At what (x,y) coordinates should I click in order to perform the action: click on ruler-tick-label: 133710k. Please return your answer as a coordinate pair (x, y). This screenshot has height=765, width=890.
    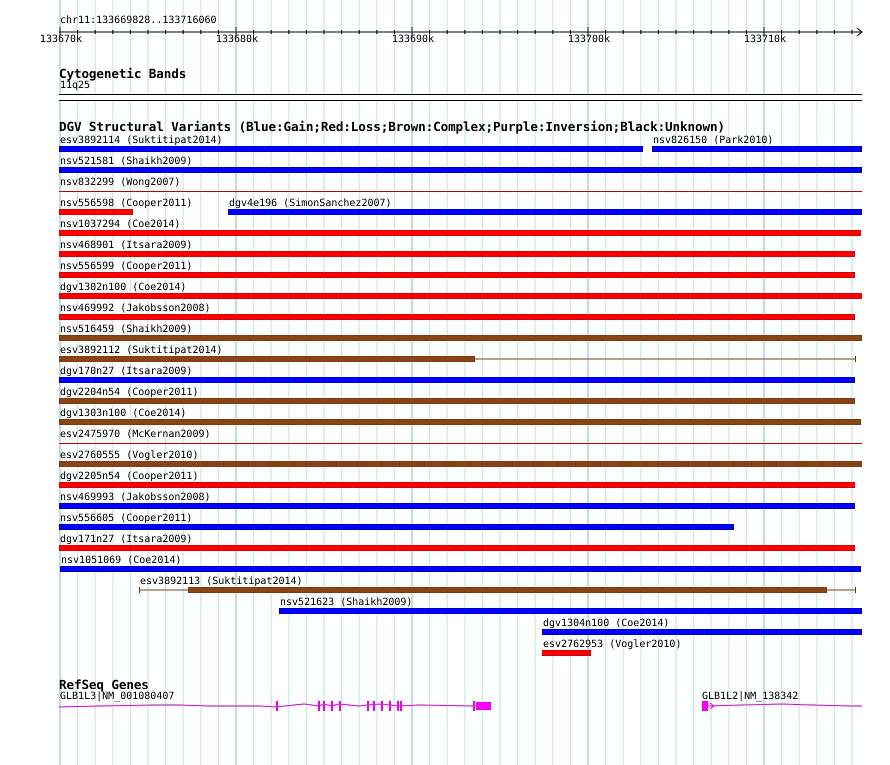
    Looking at the image, I should click on (765, 40).